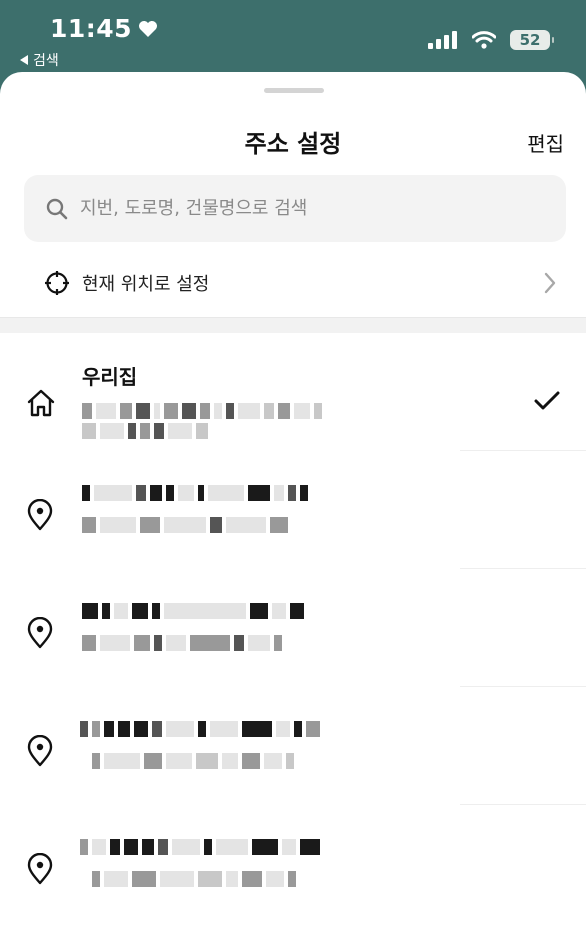 The image size is (586, 944). What do you see at coordinates (550, 283) in the screenshot?
I see `chevron-right-icon` at bounding box center [550, 283].